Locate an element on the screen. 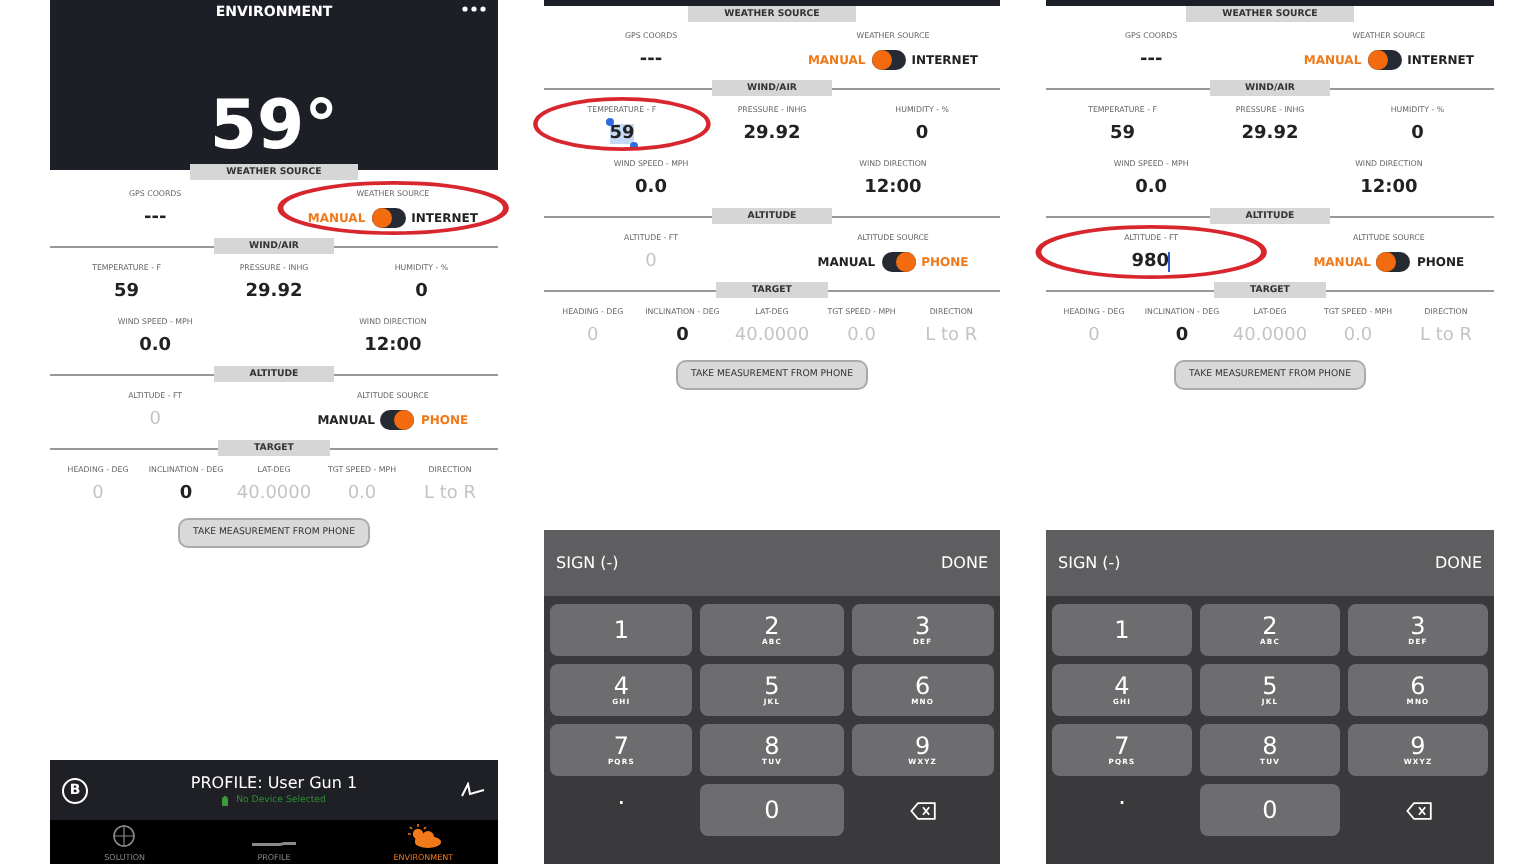 The width and height of the screenshot is (1536, 864). trajectory-icon is located at coordinates (473, 790).